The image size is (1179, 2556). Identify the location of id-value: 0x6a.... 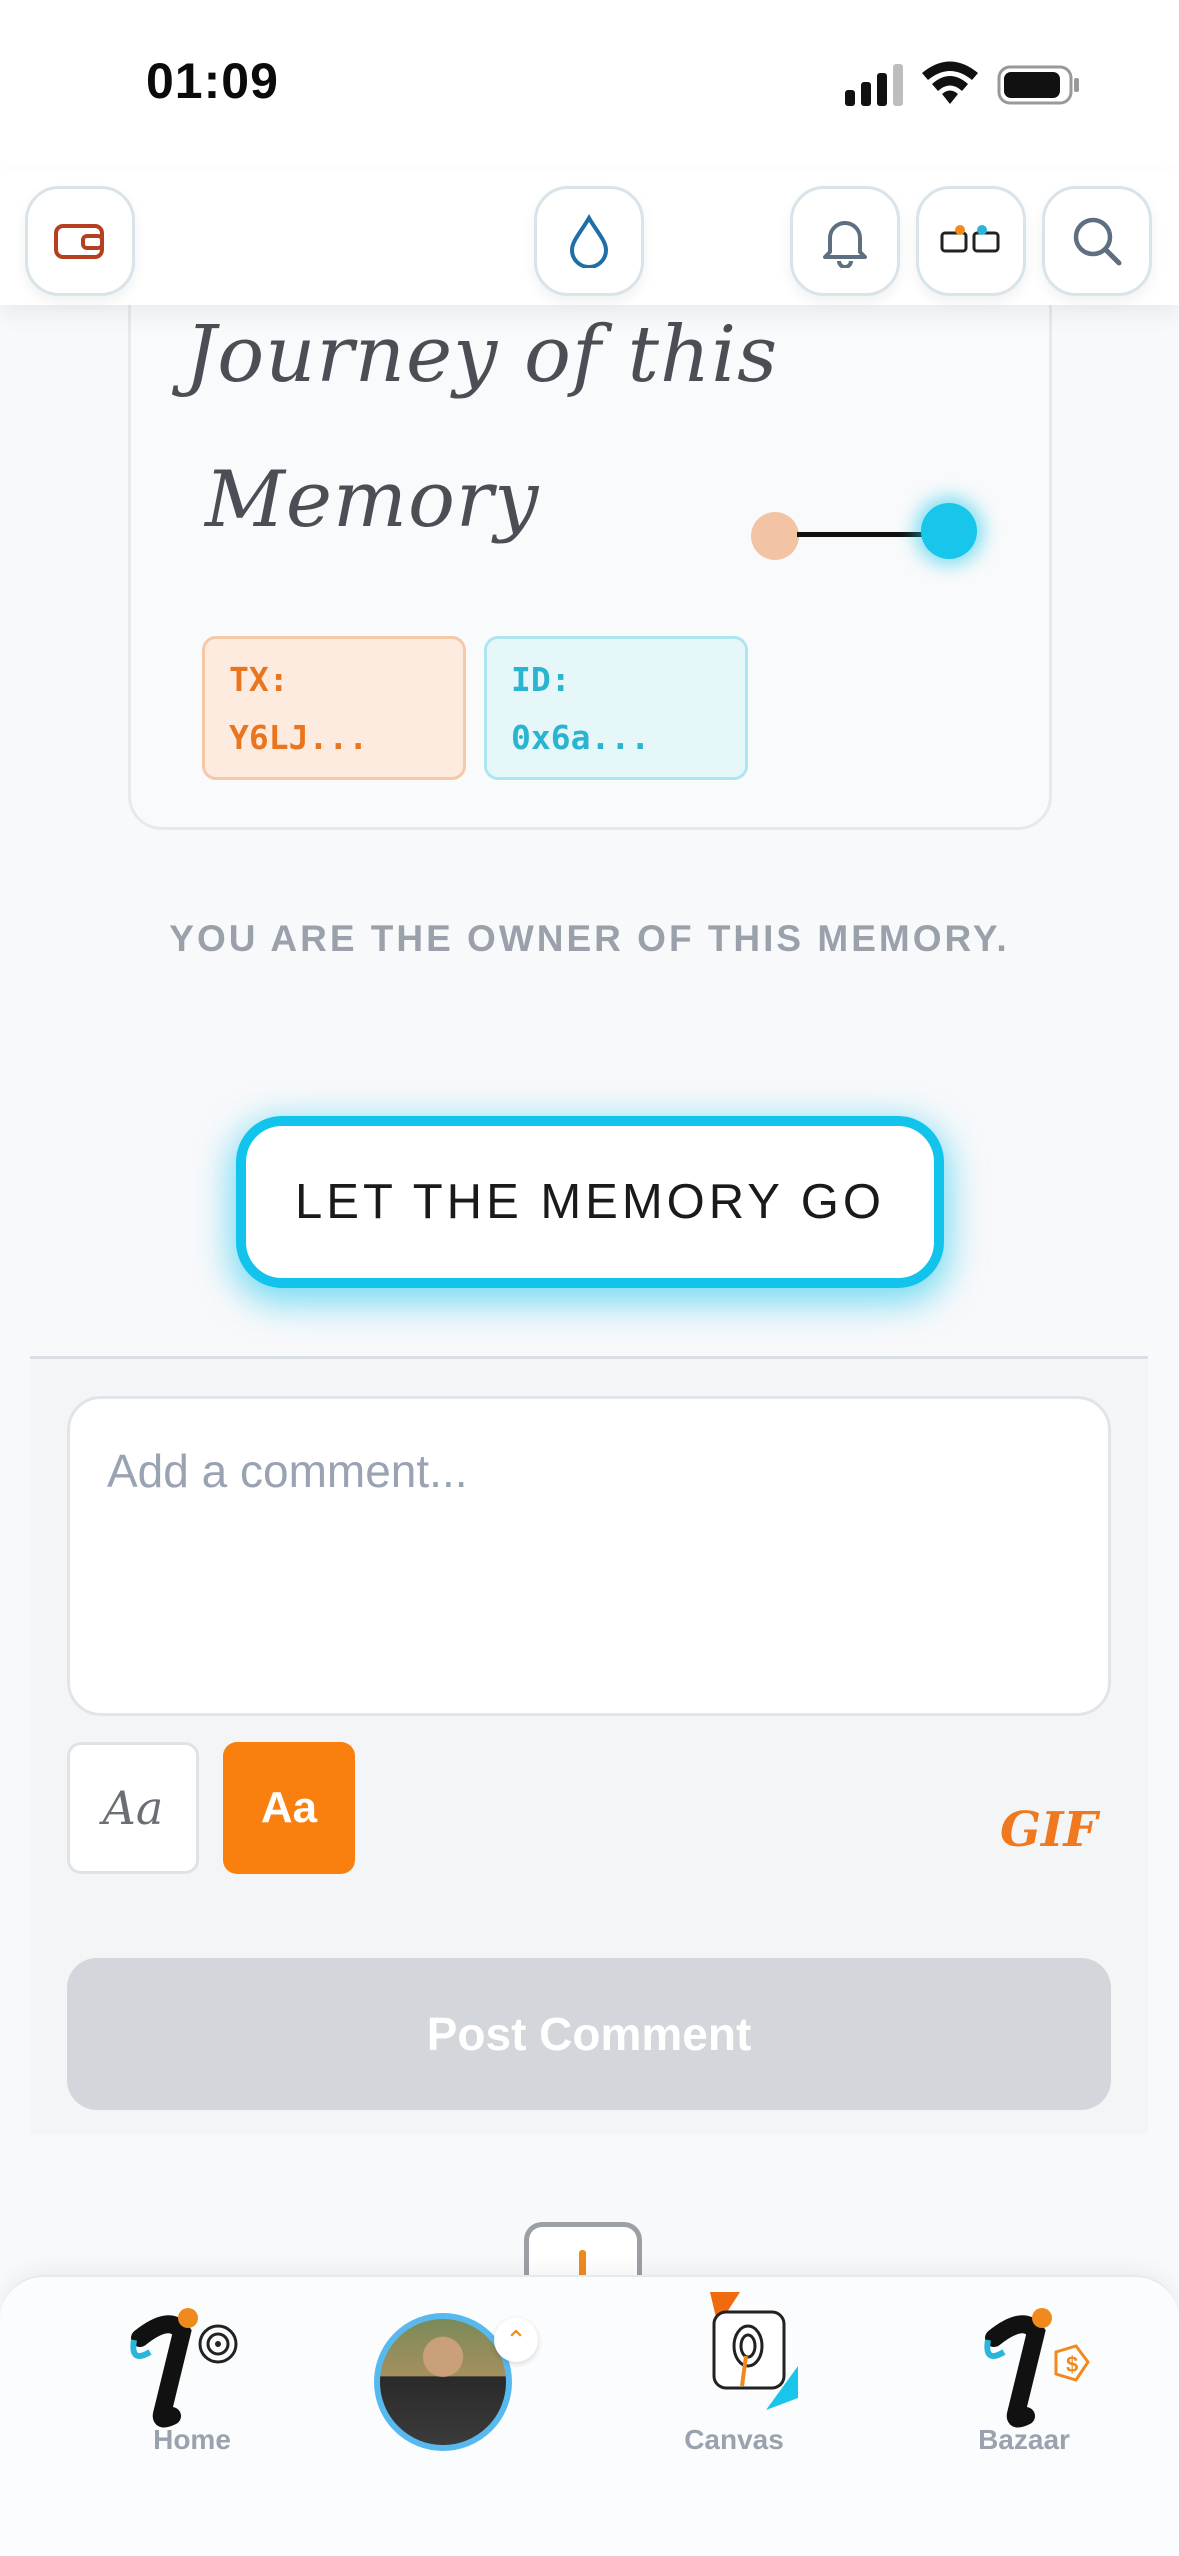
(581, 737).